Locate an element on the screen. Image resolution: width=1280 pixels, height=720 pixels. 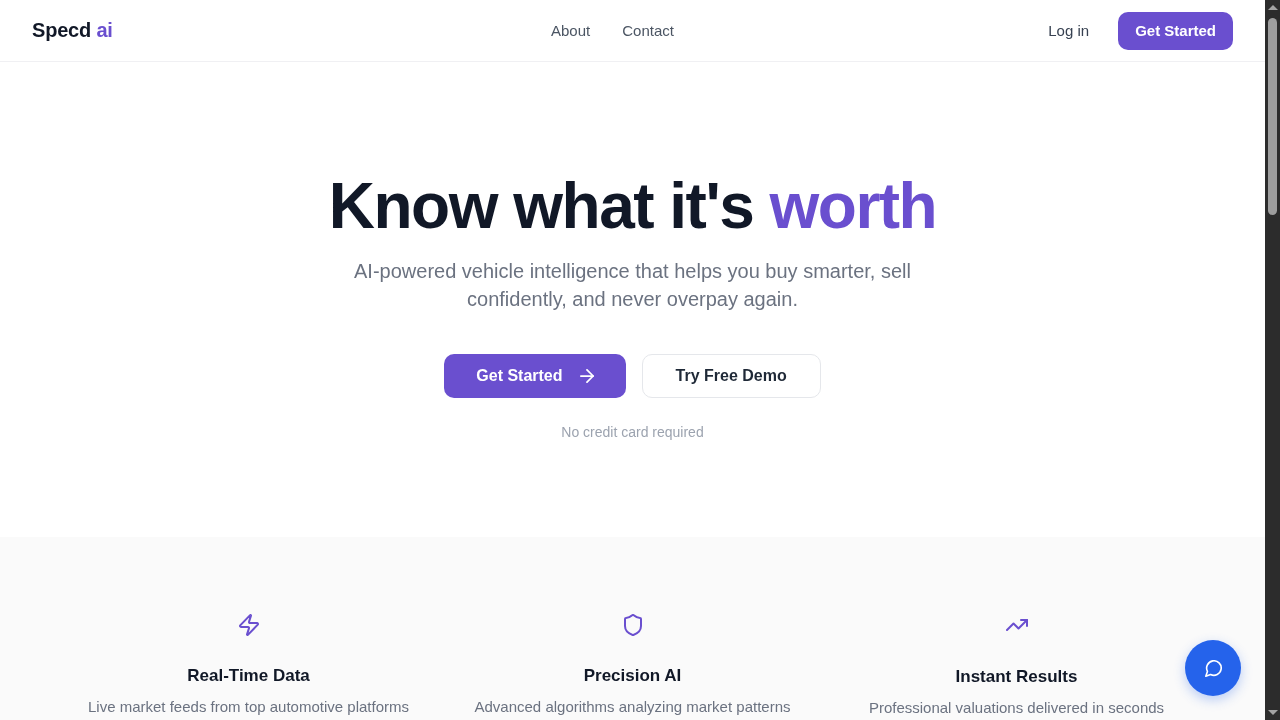
feature-description: Professional valuations delivered in seconds is located at coordinates (1016, 708).